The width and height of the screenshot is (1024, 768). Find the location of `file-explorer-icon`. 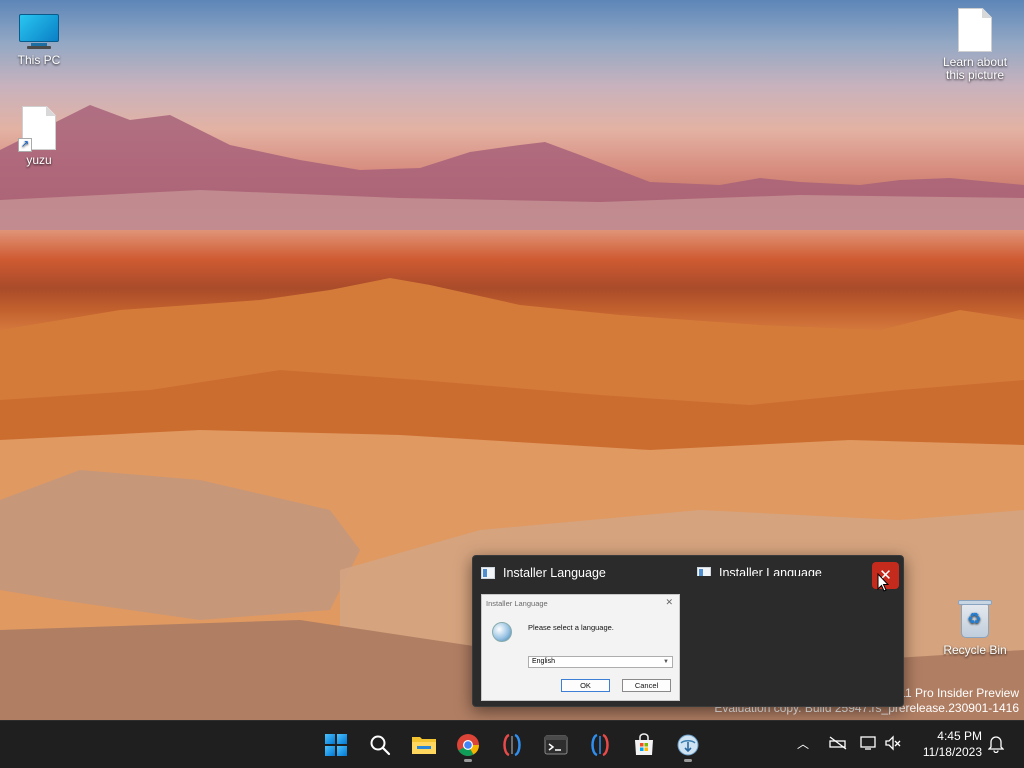

file-explorer-icon is located at coordinates (424, 745).